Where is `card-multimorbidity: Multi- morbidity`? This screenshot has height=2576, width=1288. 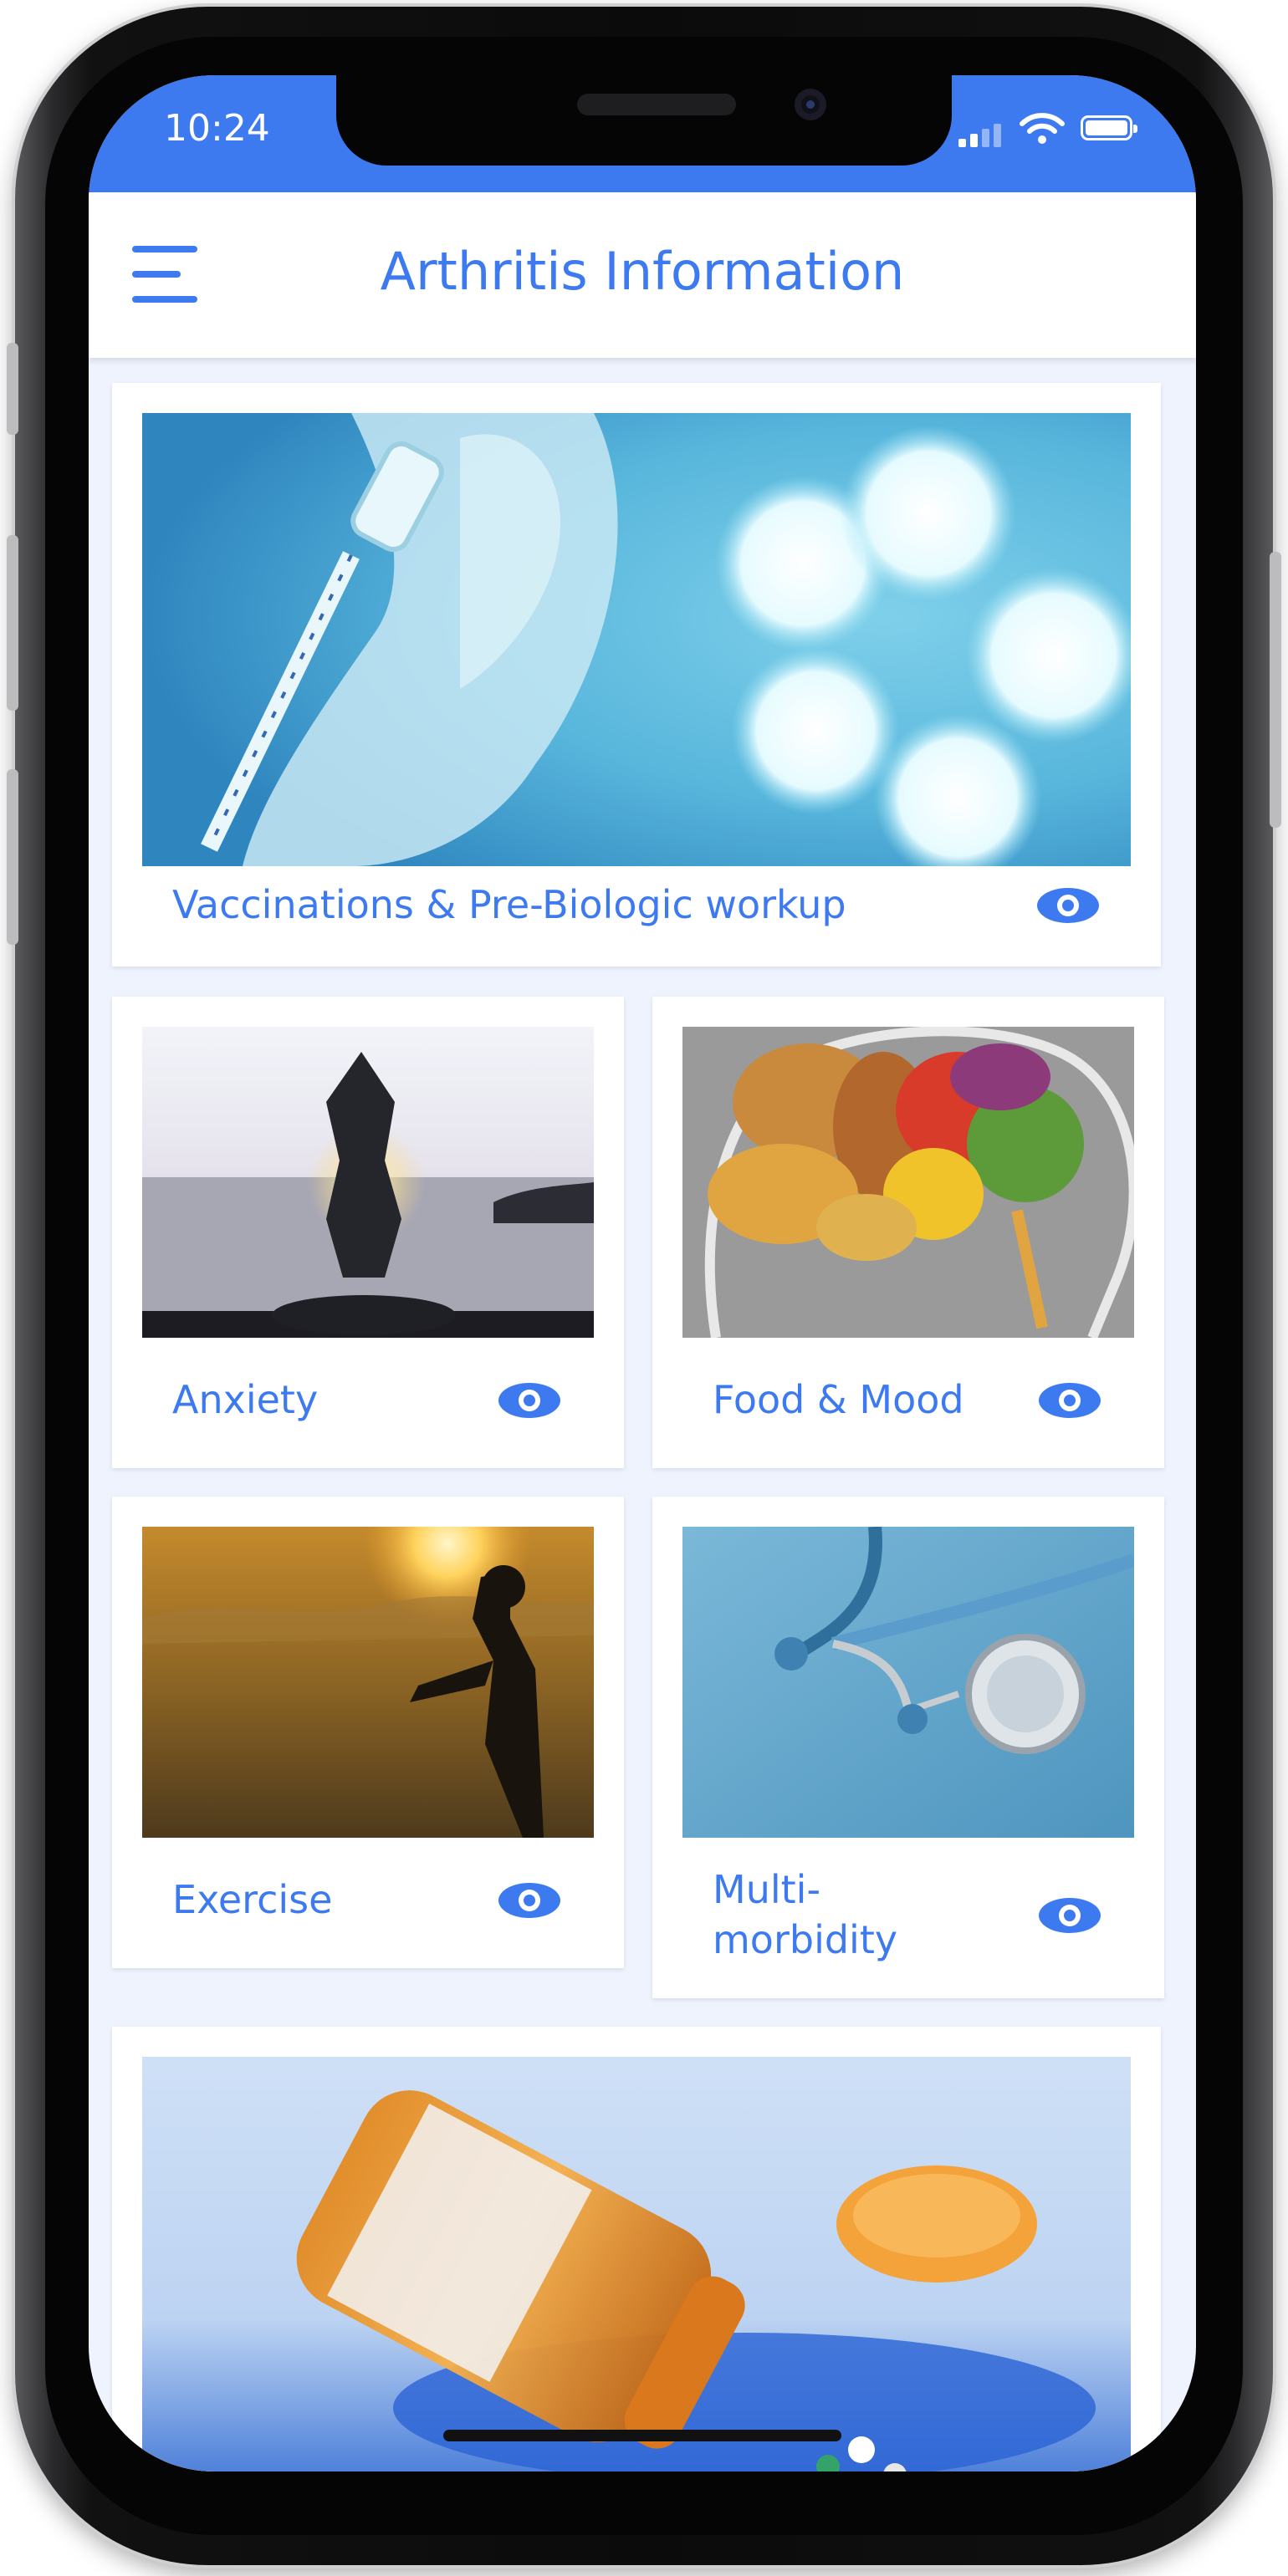
card-multimorbidity: Multi- morbidity is located at coordinates (908, 1748).